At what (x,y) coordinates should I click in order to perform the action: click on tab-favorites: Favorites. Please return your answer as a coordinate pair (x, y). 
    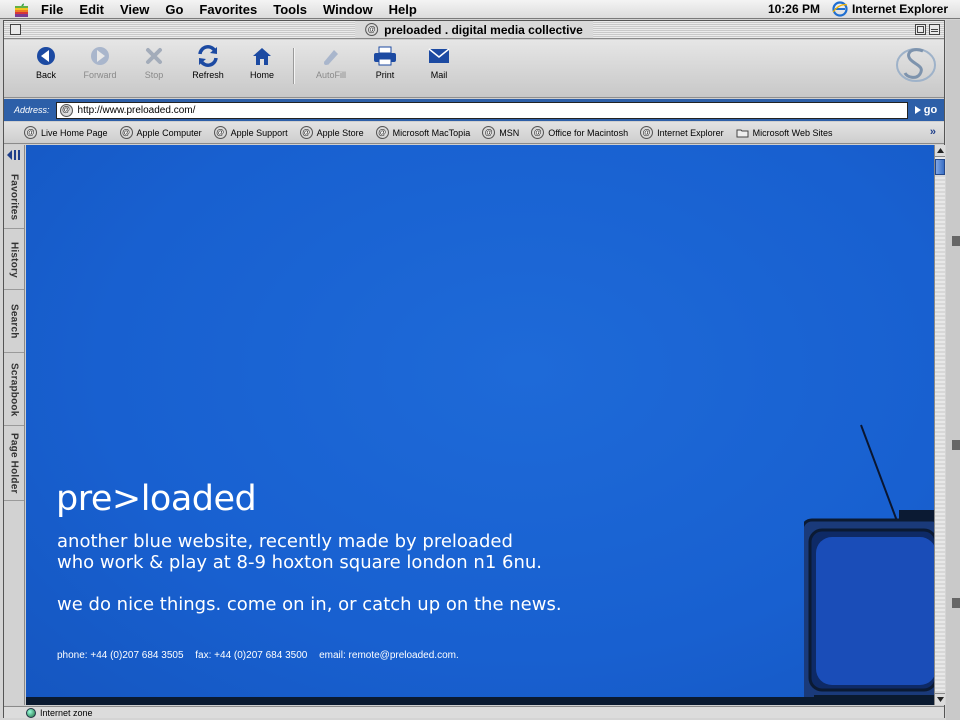
    Looking at the image, I should click on (14, 198).